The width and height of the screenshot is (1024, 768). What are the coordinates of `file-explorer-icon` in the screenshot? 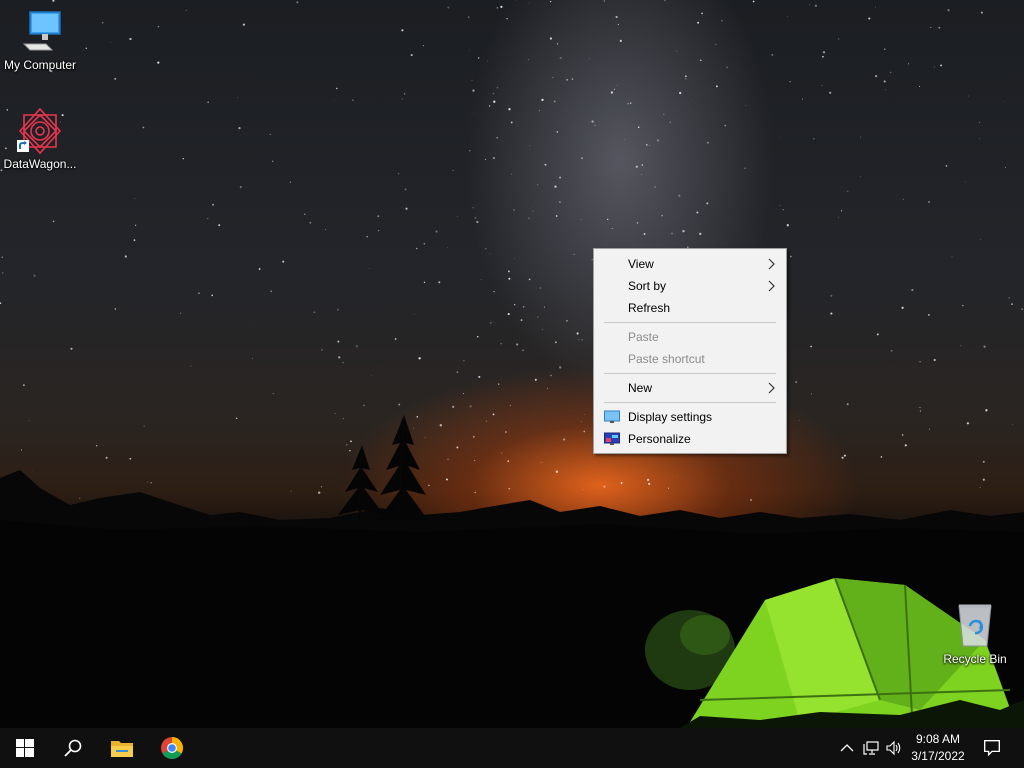 It's located at (122, 749).